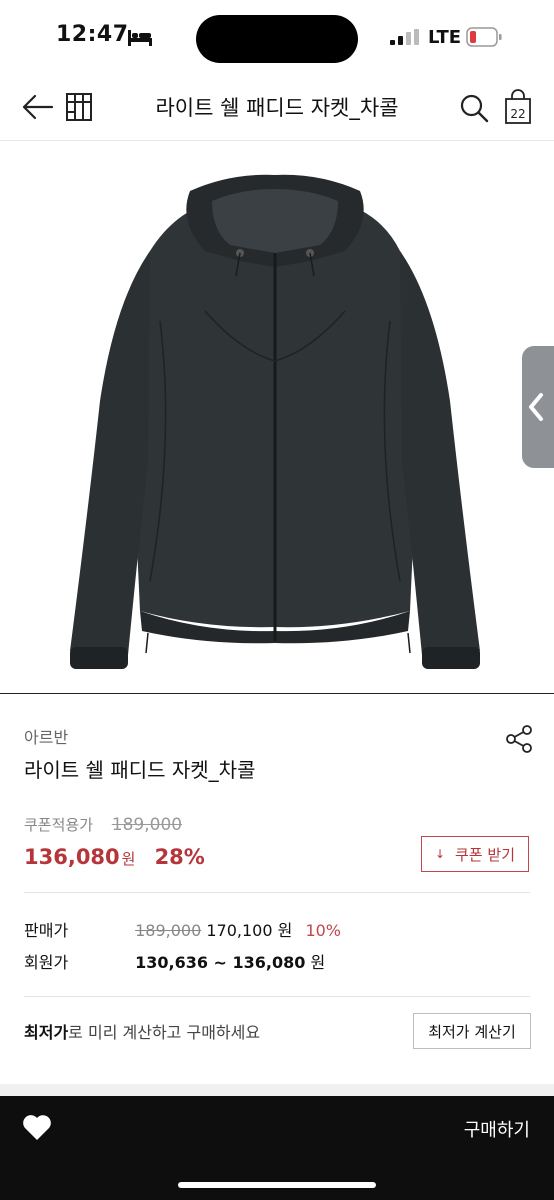  Describe the element at coordinates (485, 854) in the screenshot. I see `get-coupon-label: 쿠폰 받기` at that location.